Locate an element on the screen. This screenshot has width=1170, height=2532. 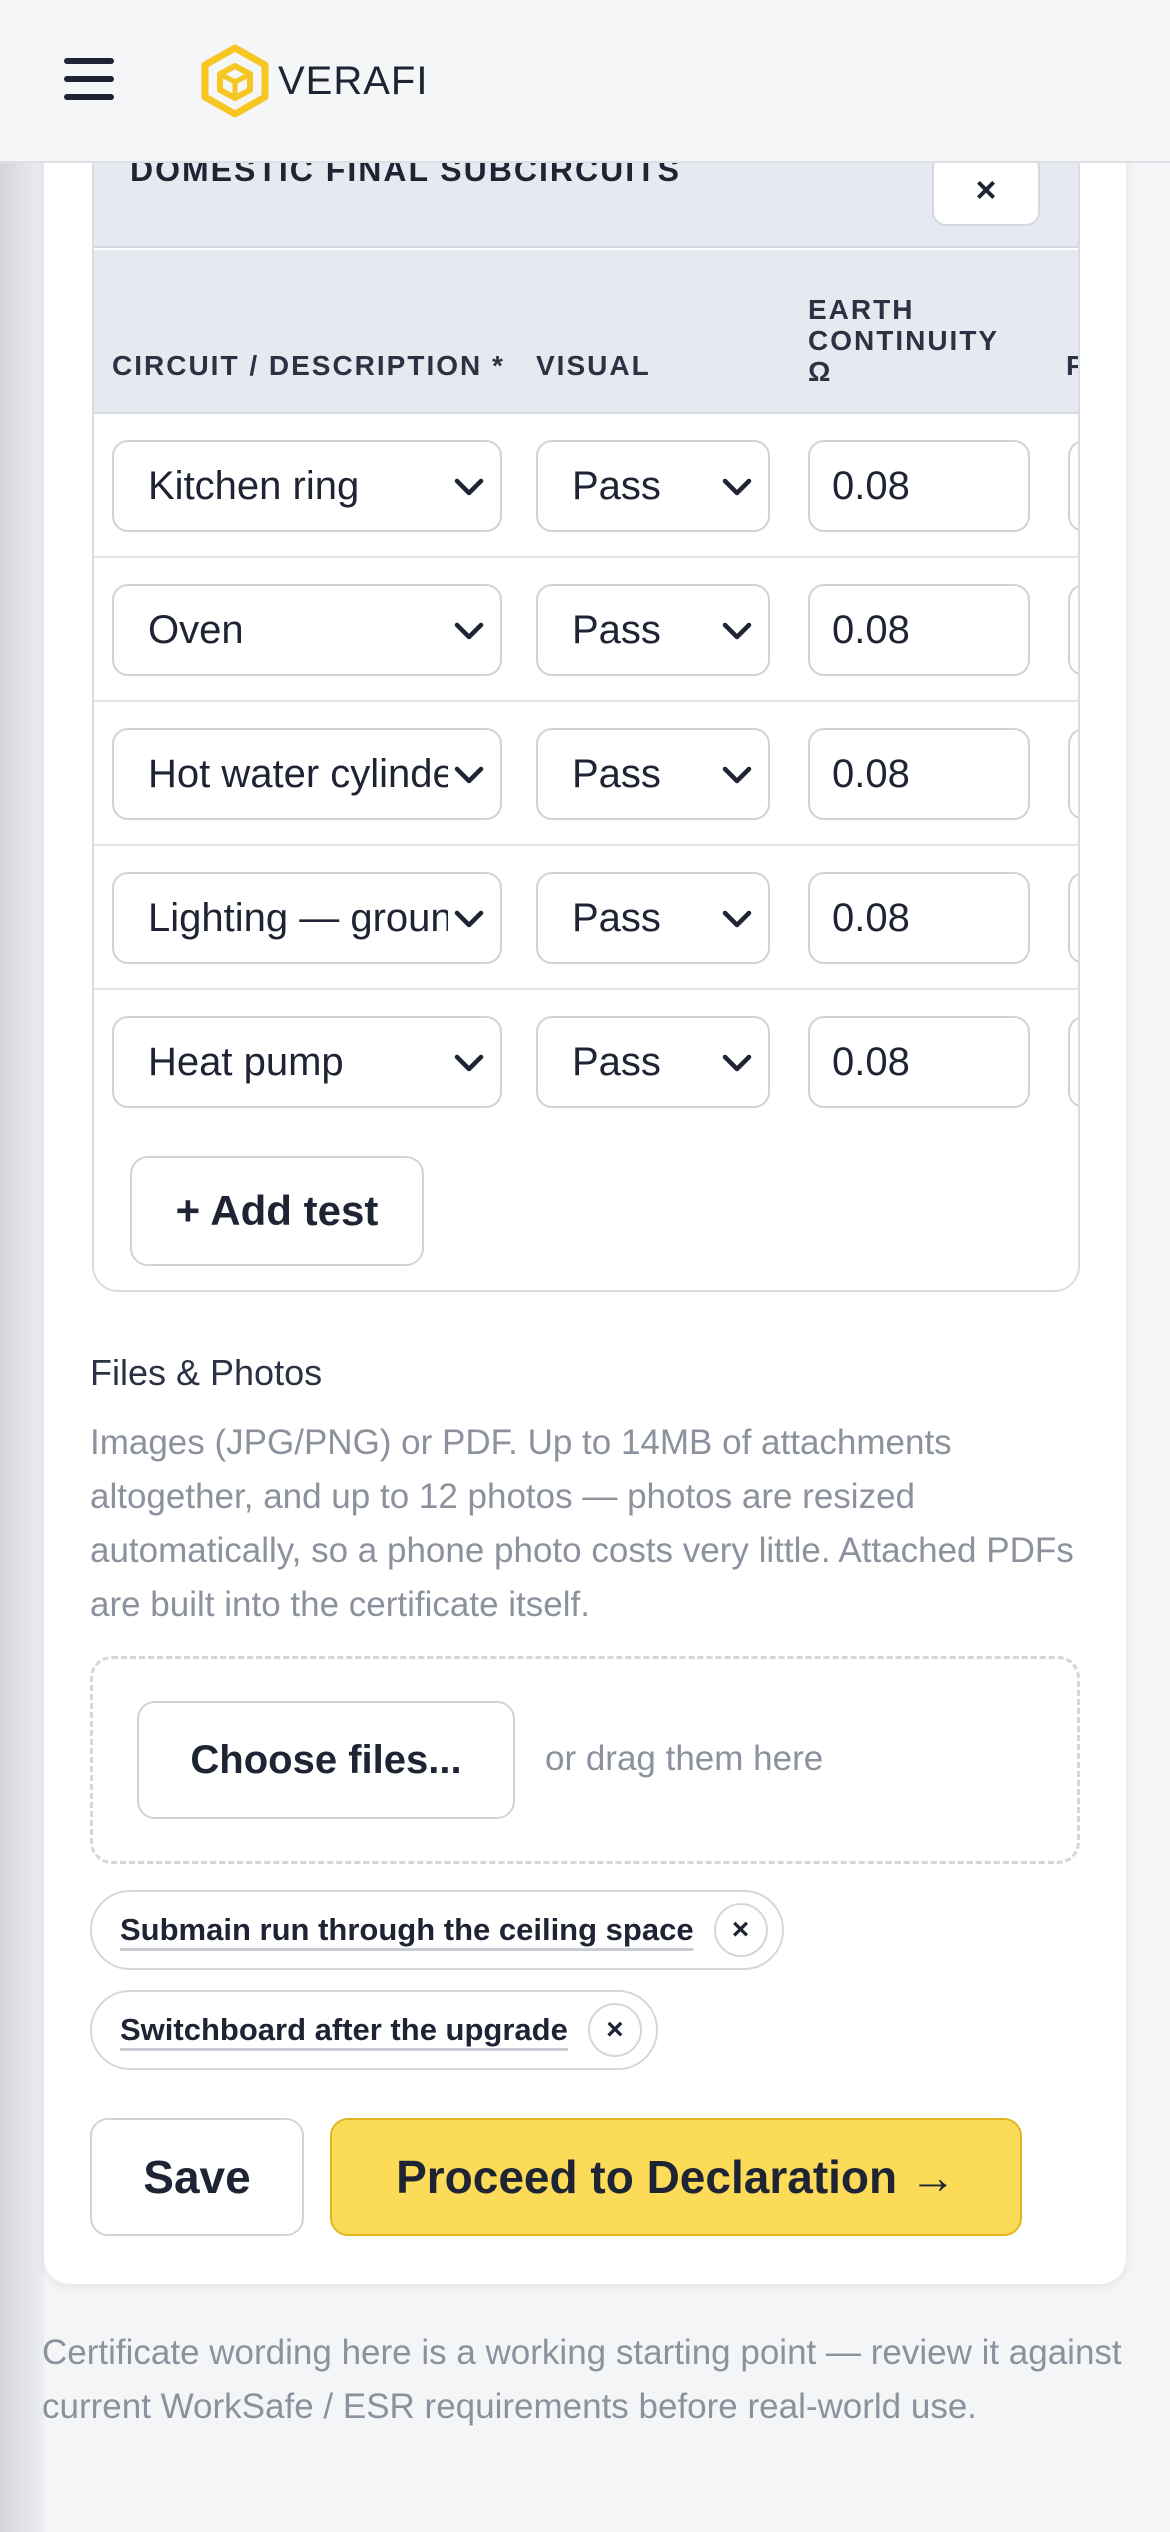
column-header-earth-continuity: EARTH CONTINUITY Ω is located at coordinates (903, 340).